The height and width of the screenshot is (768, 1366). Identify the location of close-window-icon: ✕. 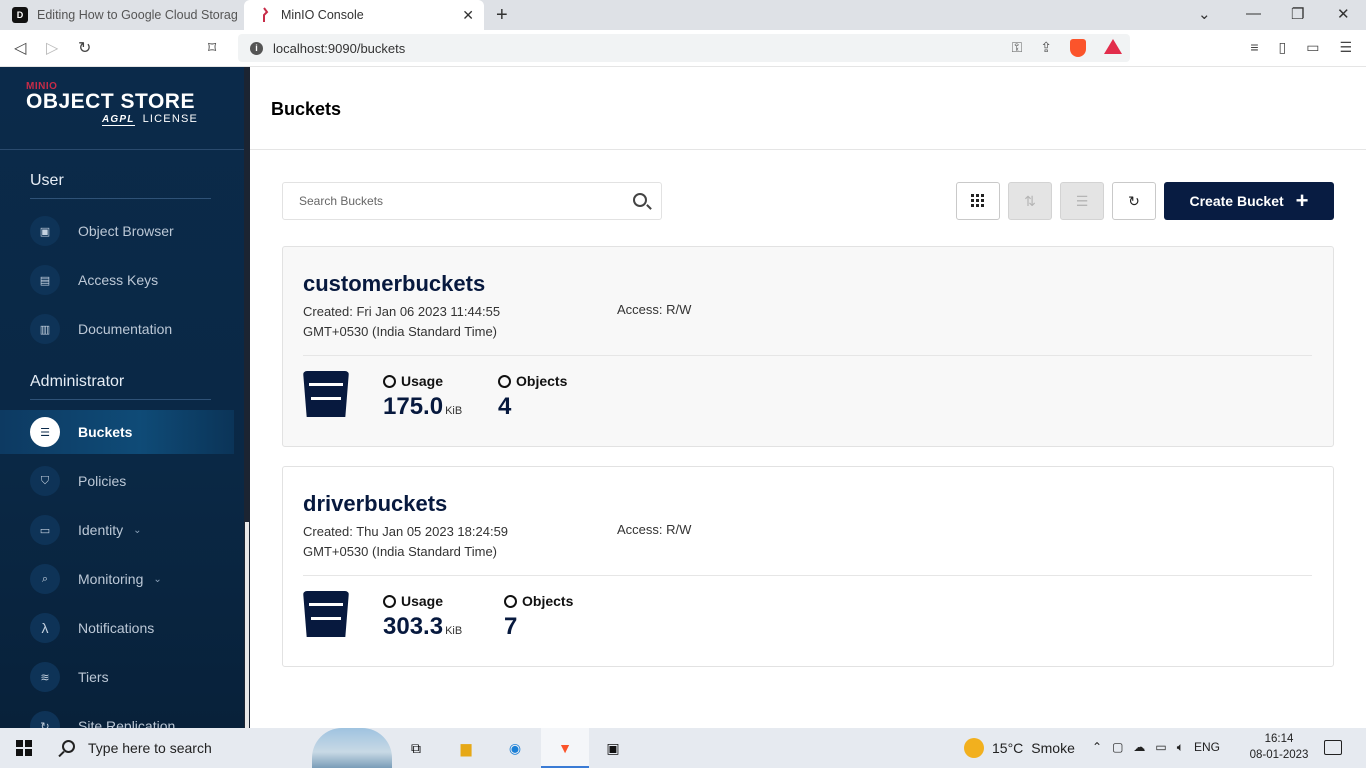
(1343, 14).